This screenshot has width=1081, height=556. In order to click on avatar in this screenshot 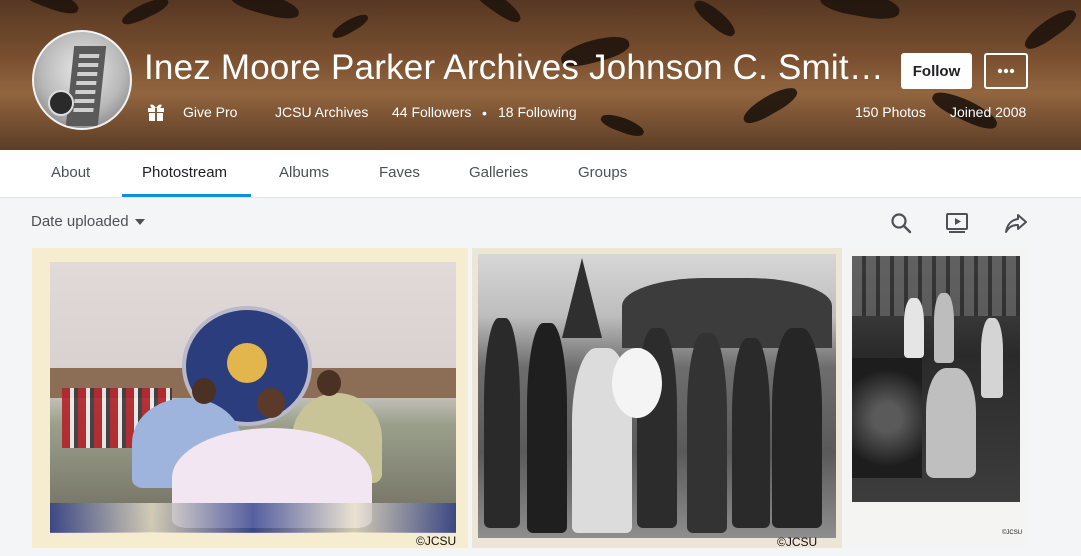, I will do `click(82, 80)`.